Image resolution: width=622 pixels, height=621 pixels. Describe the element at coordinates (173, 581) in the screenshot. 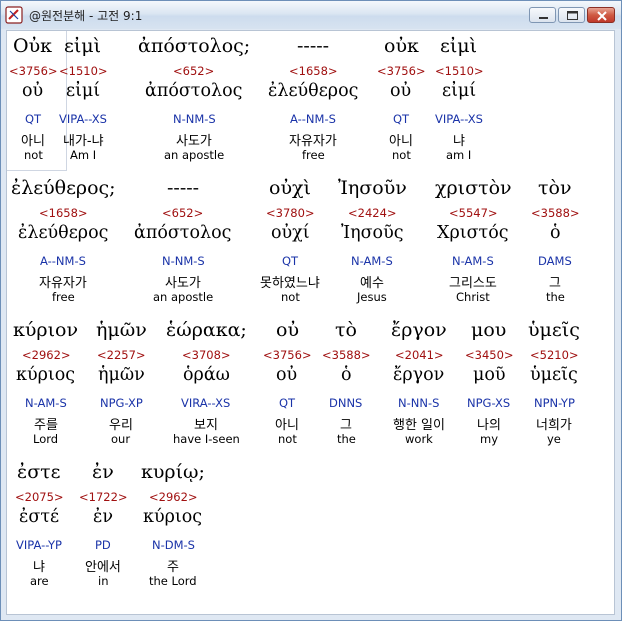

I see `english-gloss: the Lord` at that location.